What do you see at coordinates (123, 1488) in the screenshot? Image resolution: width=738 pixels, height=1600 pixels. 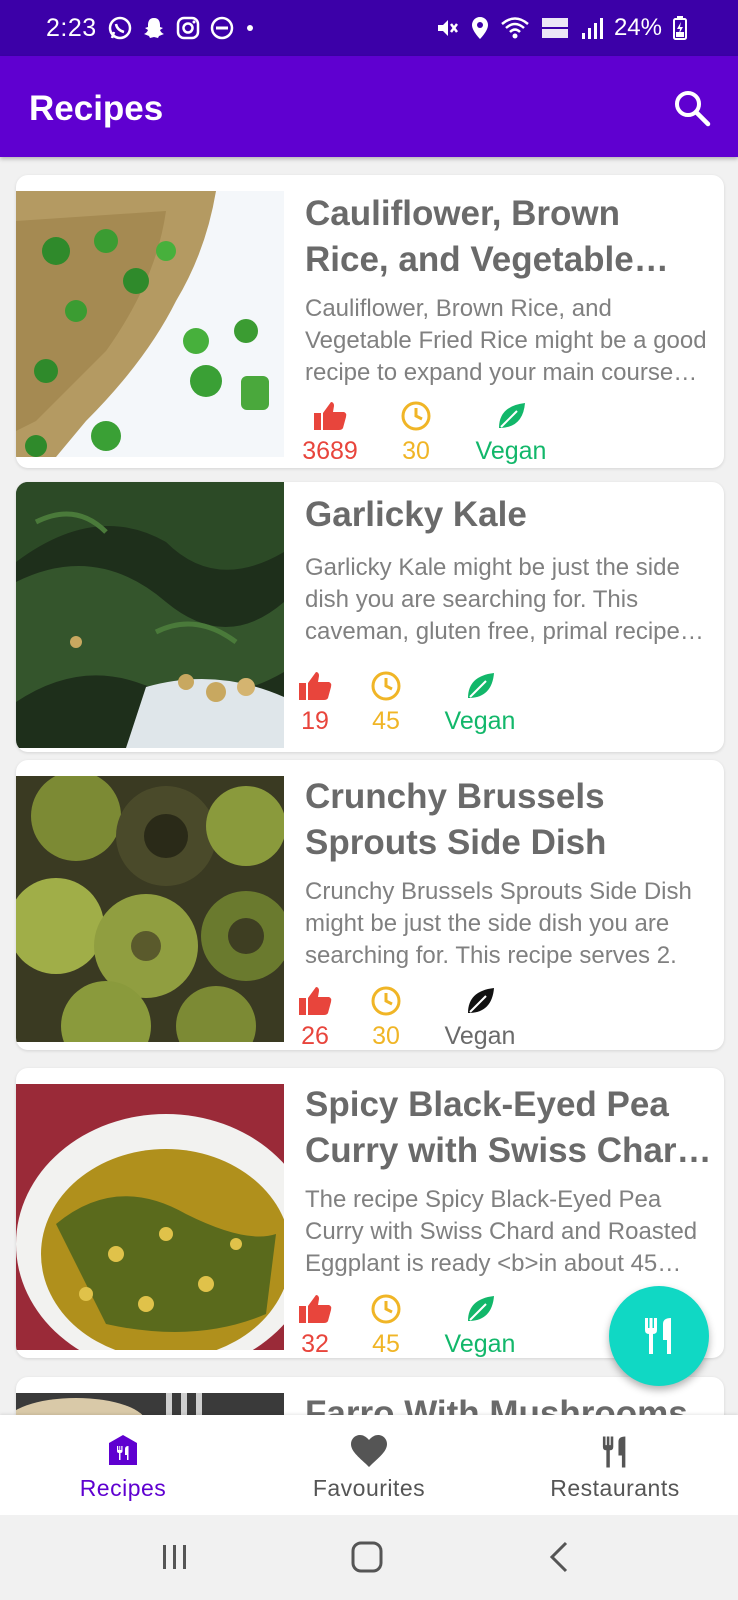 I see `nav-label-recipes: Recipes` at bounding box center [123, 1488].